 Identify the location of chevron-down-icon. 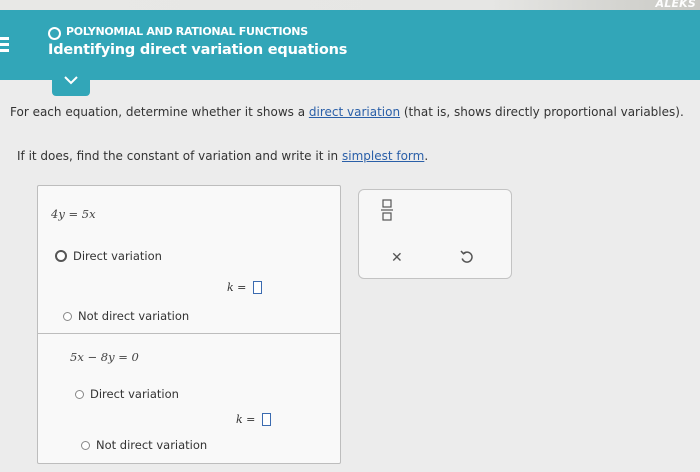
(71, 80).